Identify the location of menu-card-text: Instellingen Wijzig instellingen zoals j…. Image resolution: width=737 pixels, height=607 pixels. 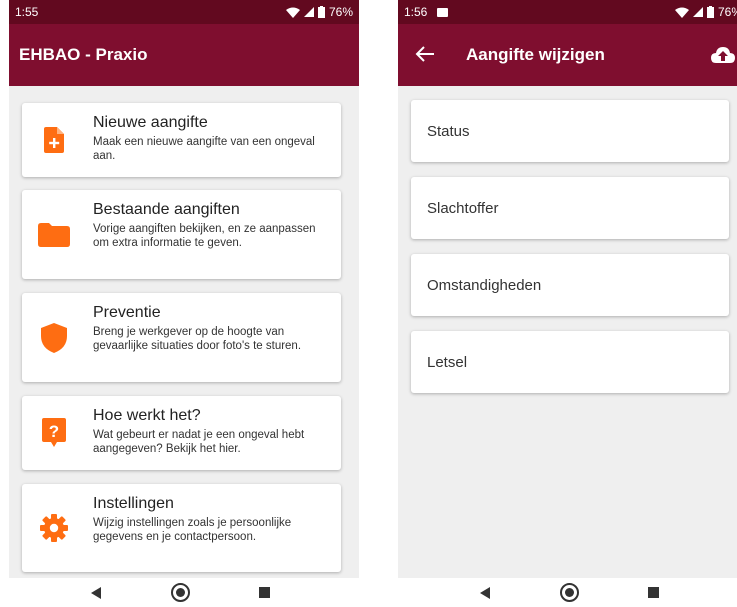
(212, 519).